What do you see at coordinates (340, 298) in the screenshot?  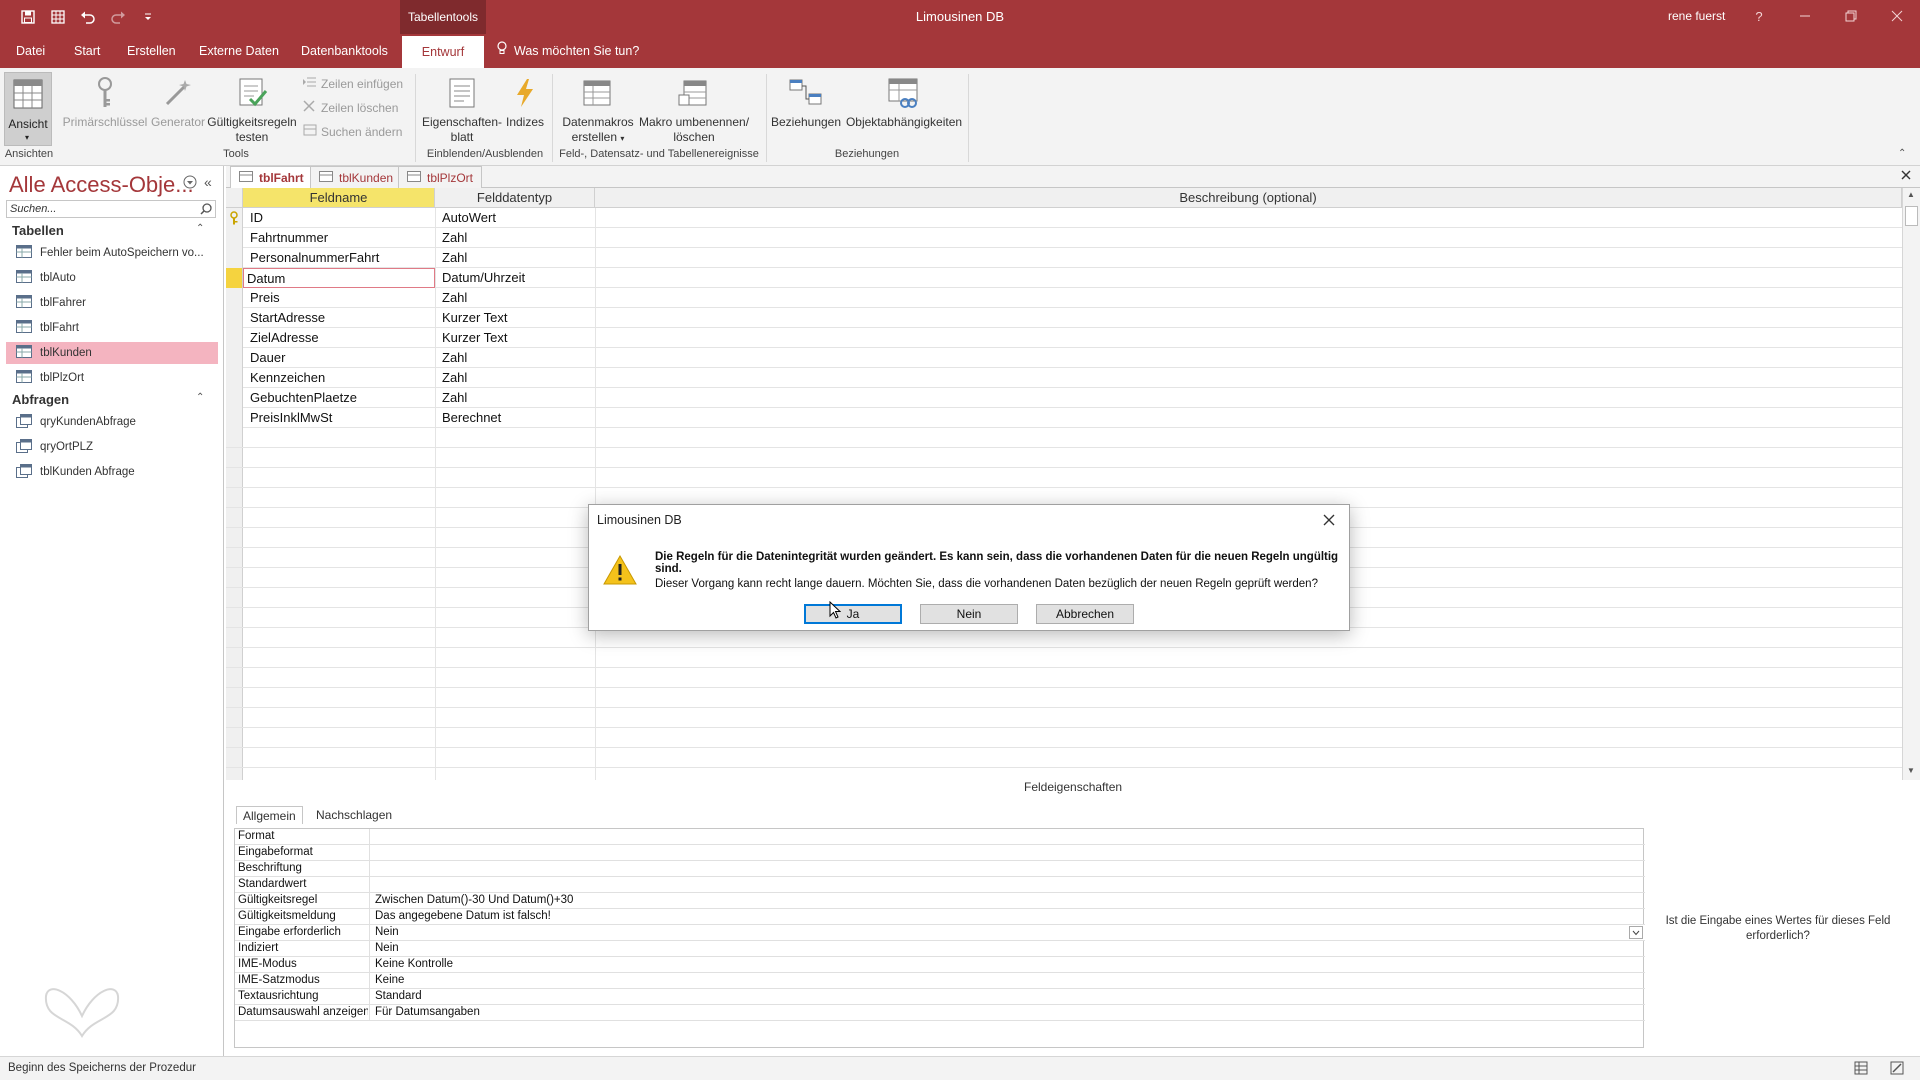 I see `field-name-cell: Preis` at bounding box center [340, 298].